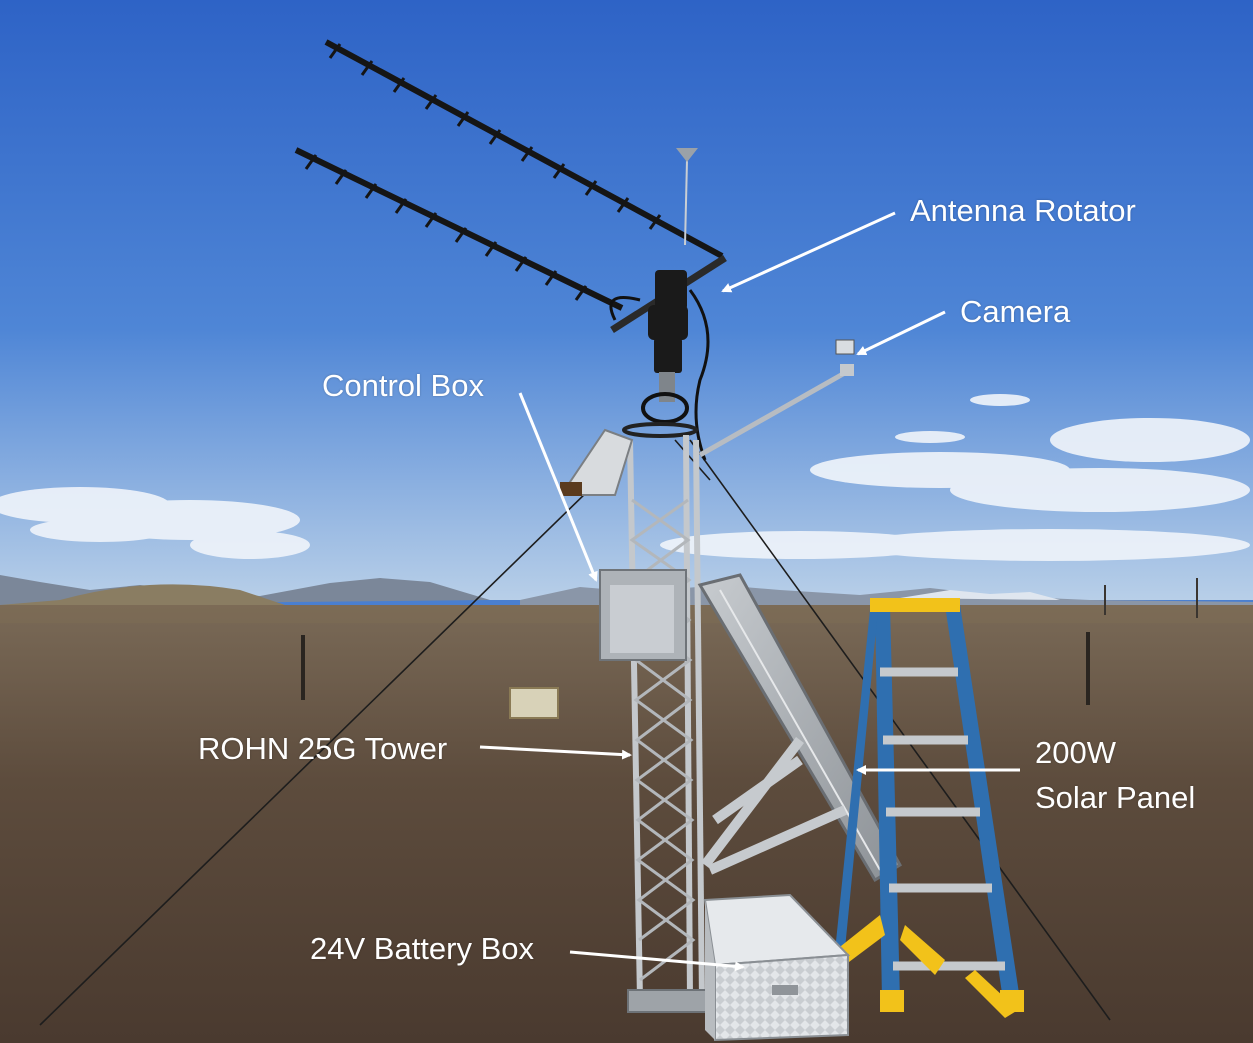  I want to click on label-control-box: Control Box, so click(403, 385).